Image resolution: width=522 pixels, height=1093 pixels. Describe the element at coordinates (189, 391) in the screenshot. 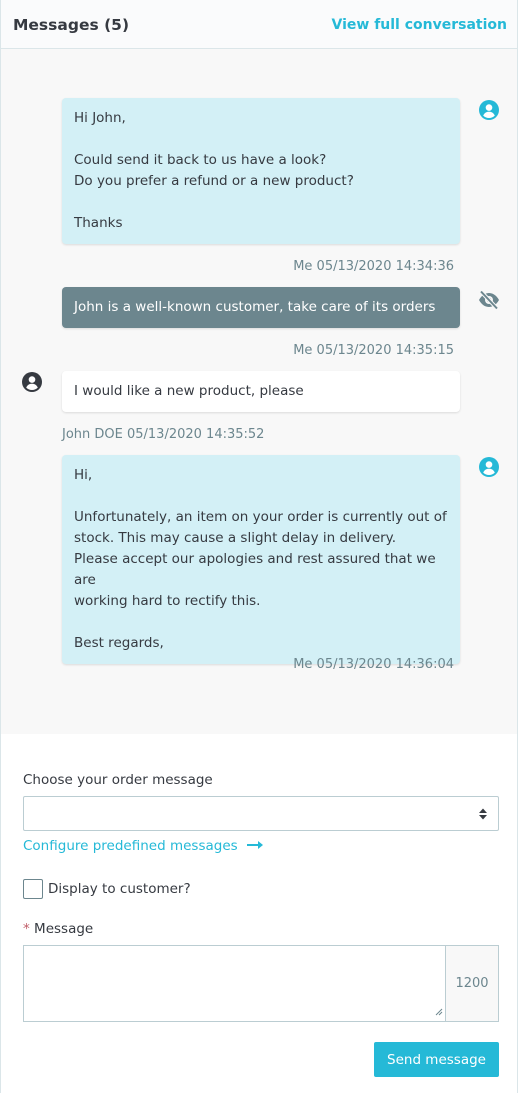

I see `message-line: I would like a new product, please` at that location.